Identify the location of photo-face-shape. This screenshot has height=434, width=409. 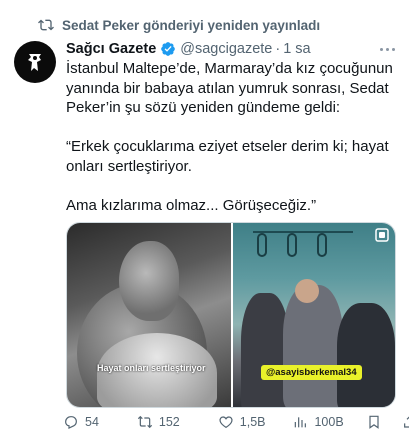
(307, 291).